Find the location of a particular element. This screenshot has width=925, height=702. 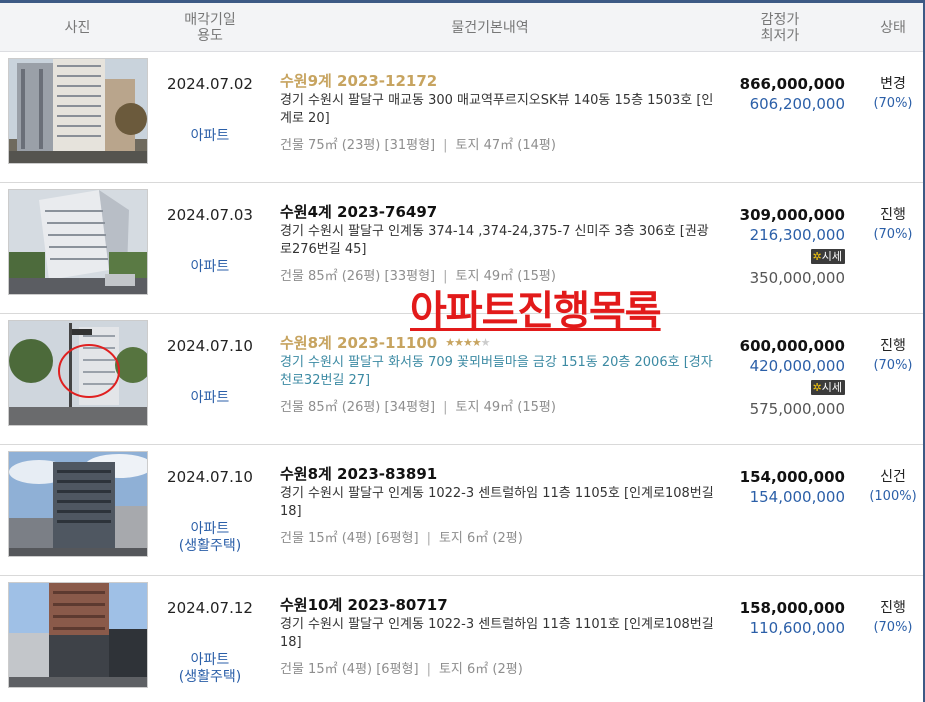

header-date-usage: 매각기일 용도 is located at coordinates (210, 27).